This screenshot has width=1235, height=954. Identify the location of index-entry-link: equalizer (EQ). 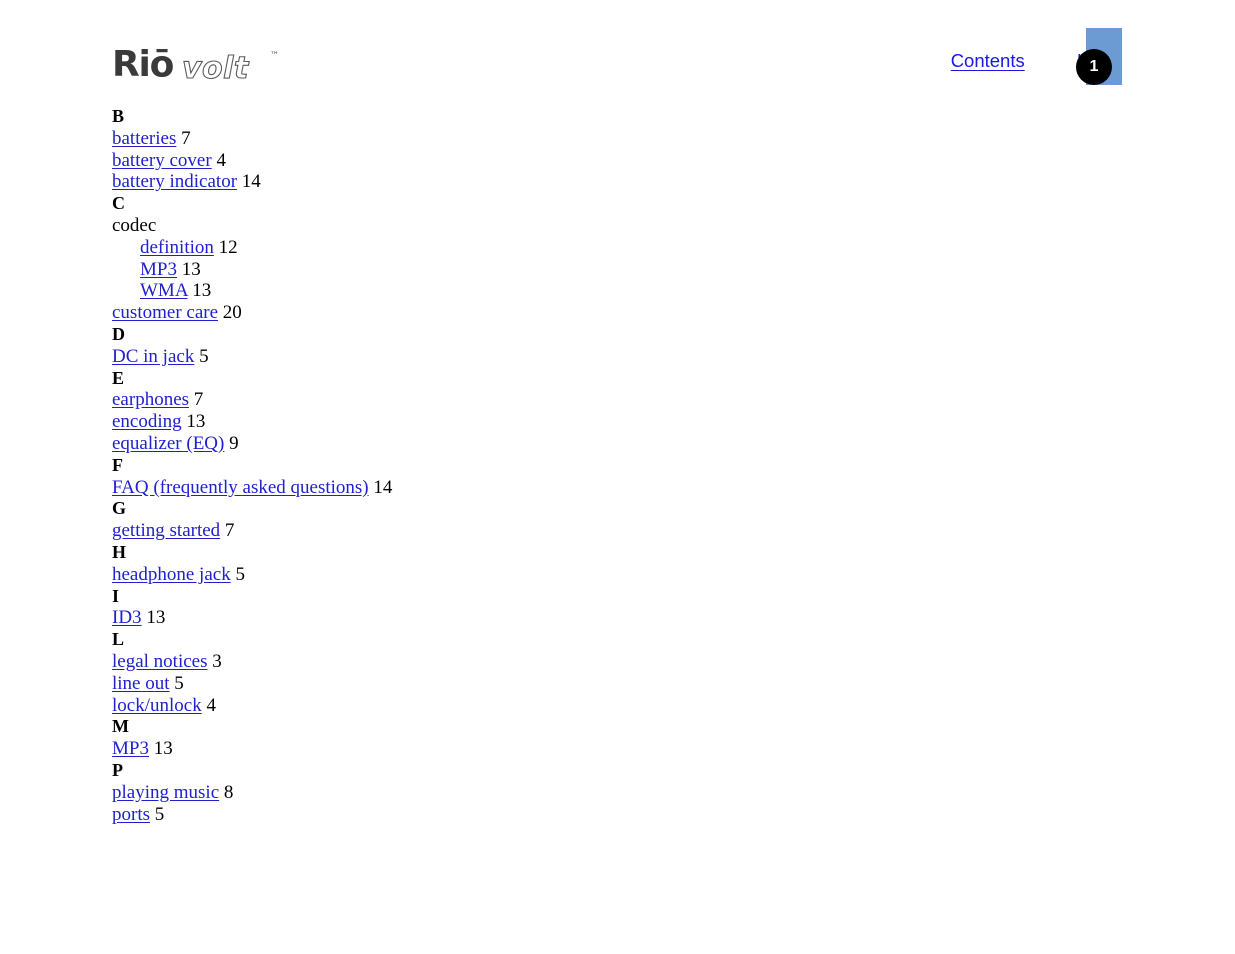
(168, 443).